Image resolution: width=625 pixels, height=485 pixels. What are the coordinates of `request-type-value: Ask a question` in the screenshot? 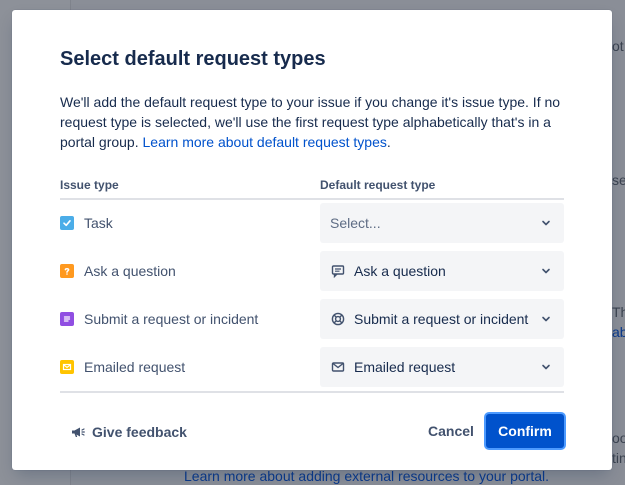 It's located at (400, 271).